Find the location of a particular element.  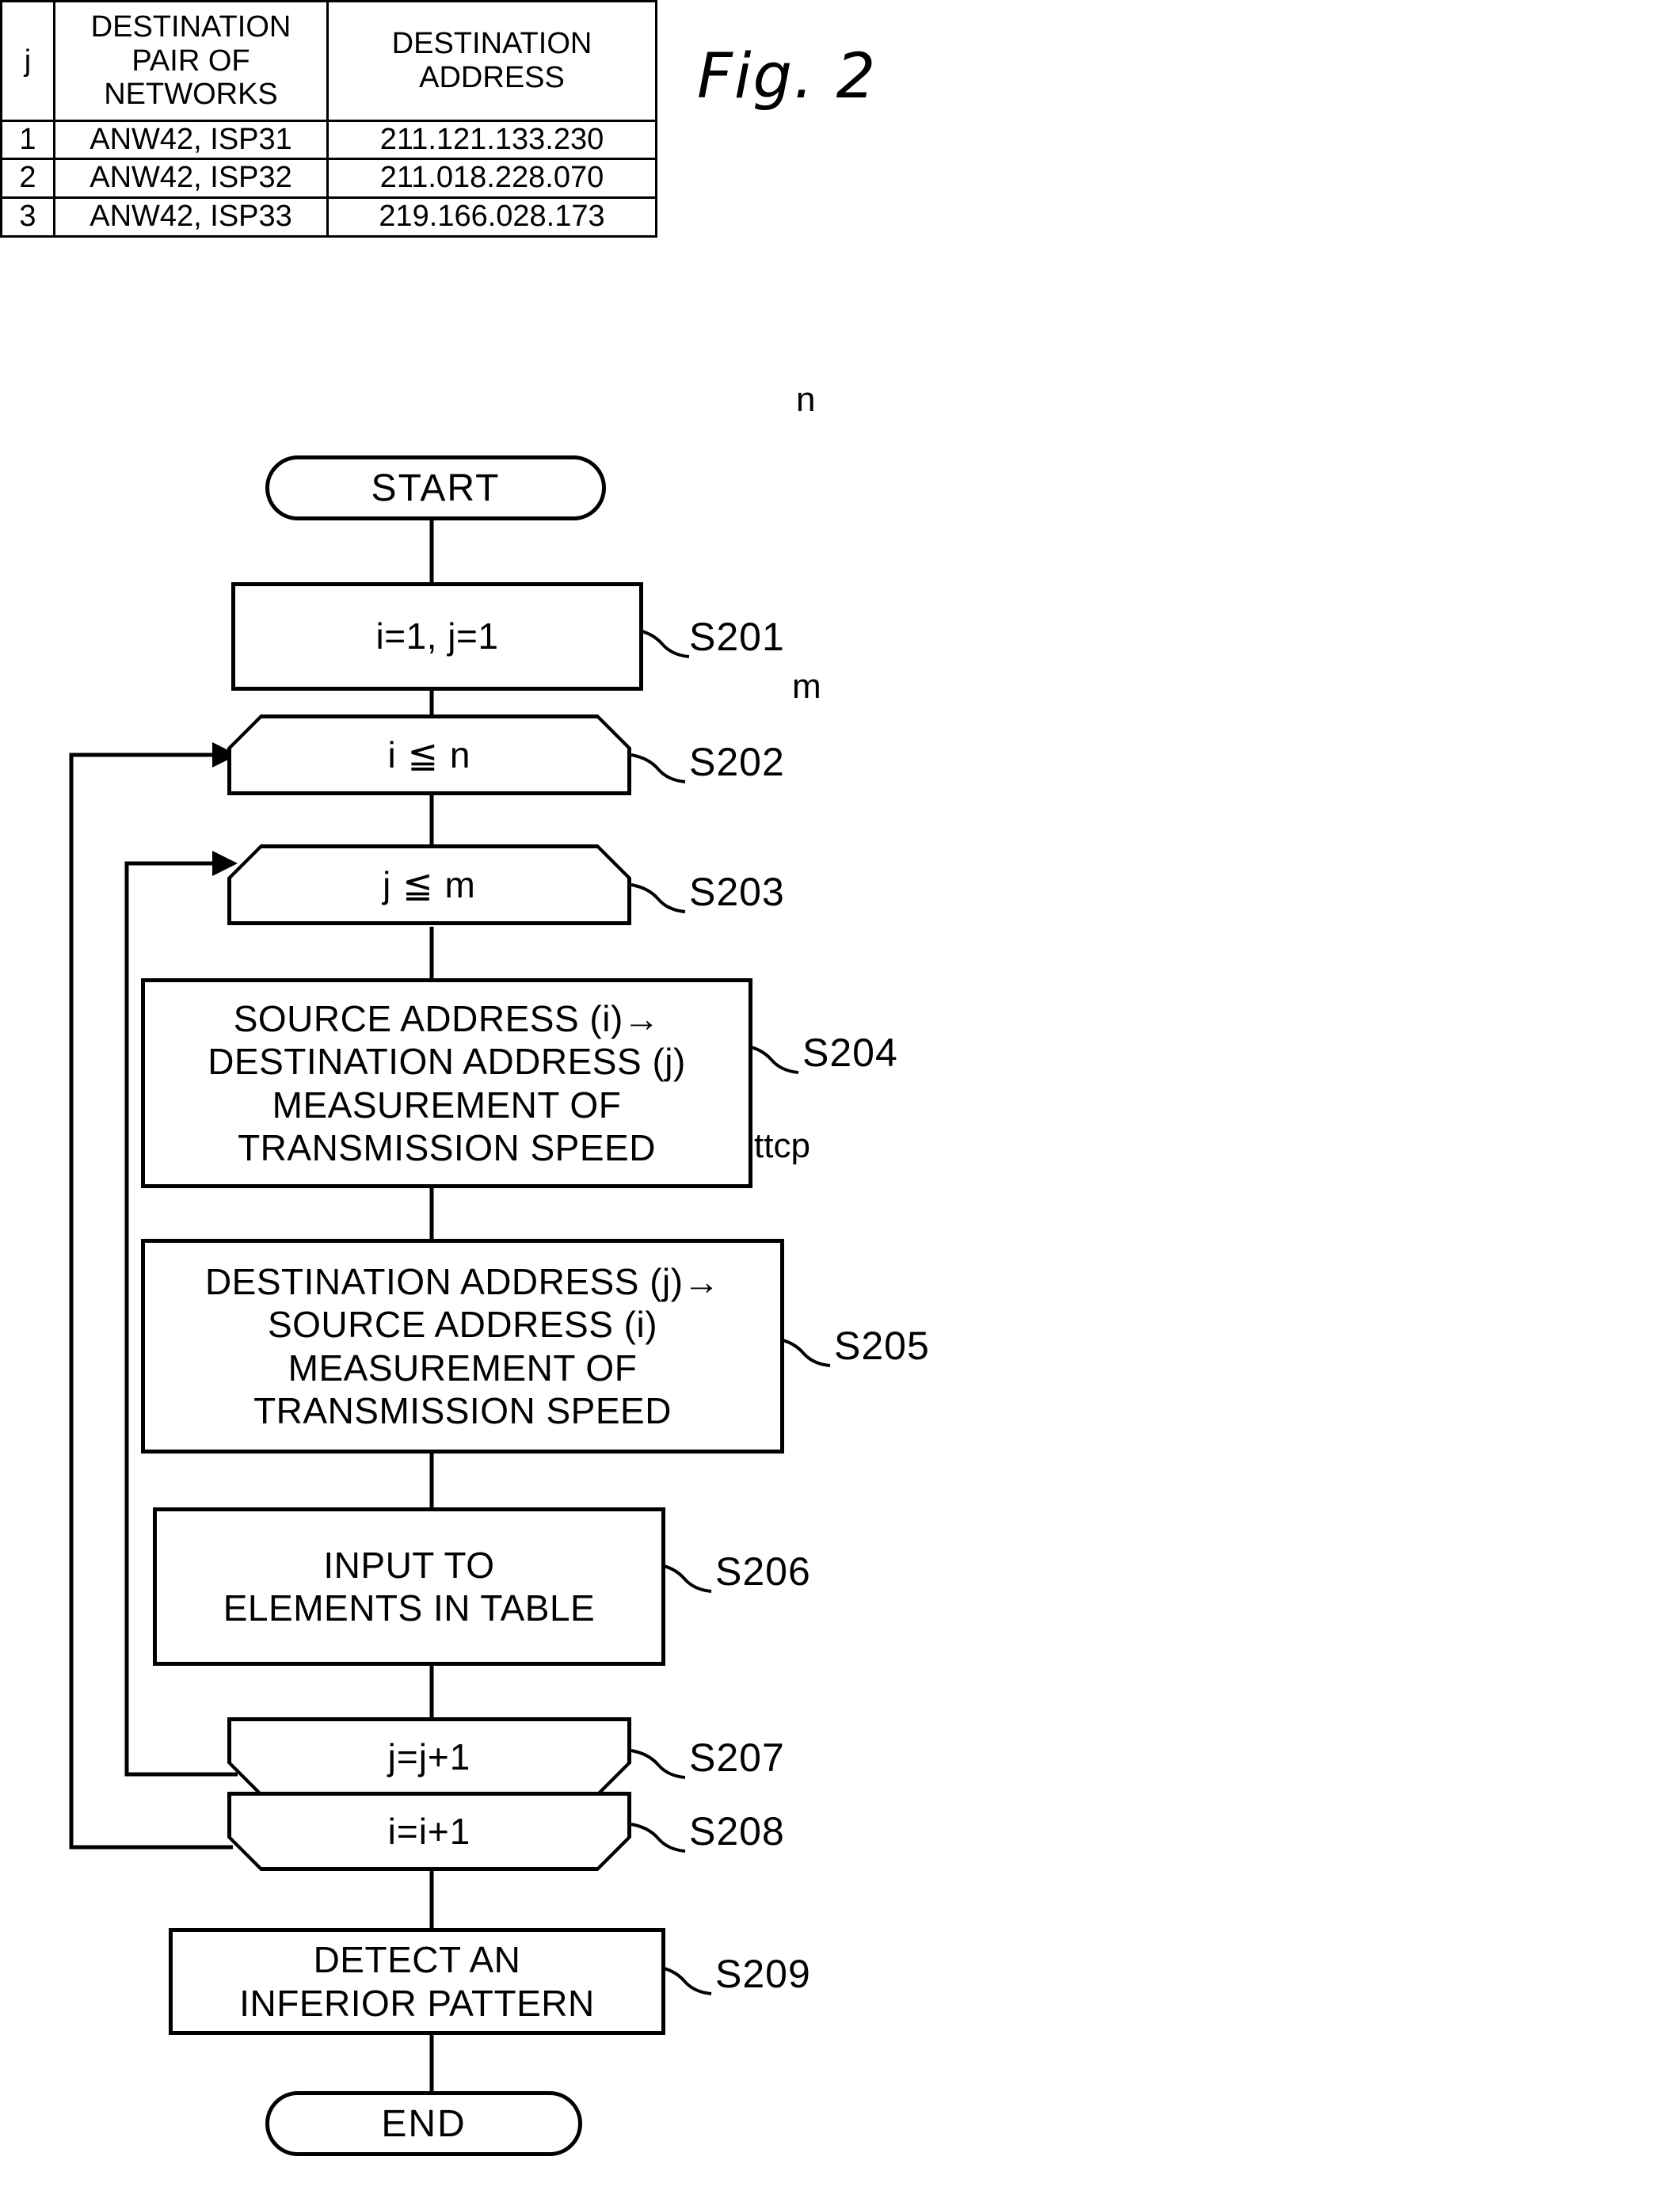

flow-start-label: START is located at coordinates (436, 488).